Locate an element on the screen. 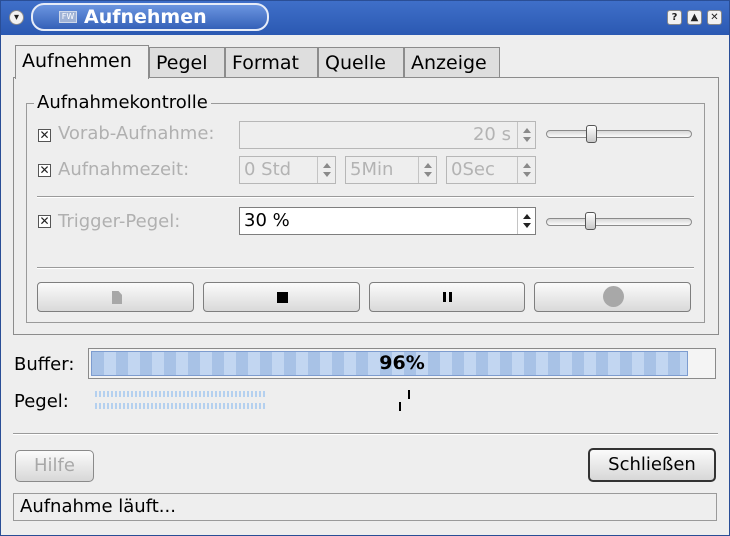  prerecord-value: 20 s is located at coordinates (491, 134).